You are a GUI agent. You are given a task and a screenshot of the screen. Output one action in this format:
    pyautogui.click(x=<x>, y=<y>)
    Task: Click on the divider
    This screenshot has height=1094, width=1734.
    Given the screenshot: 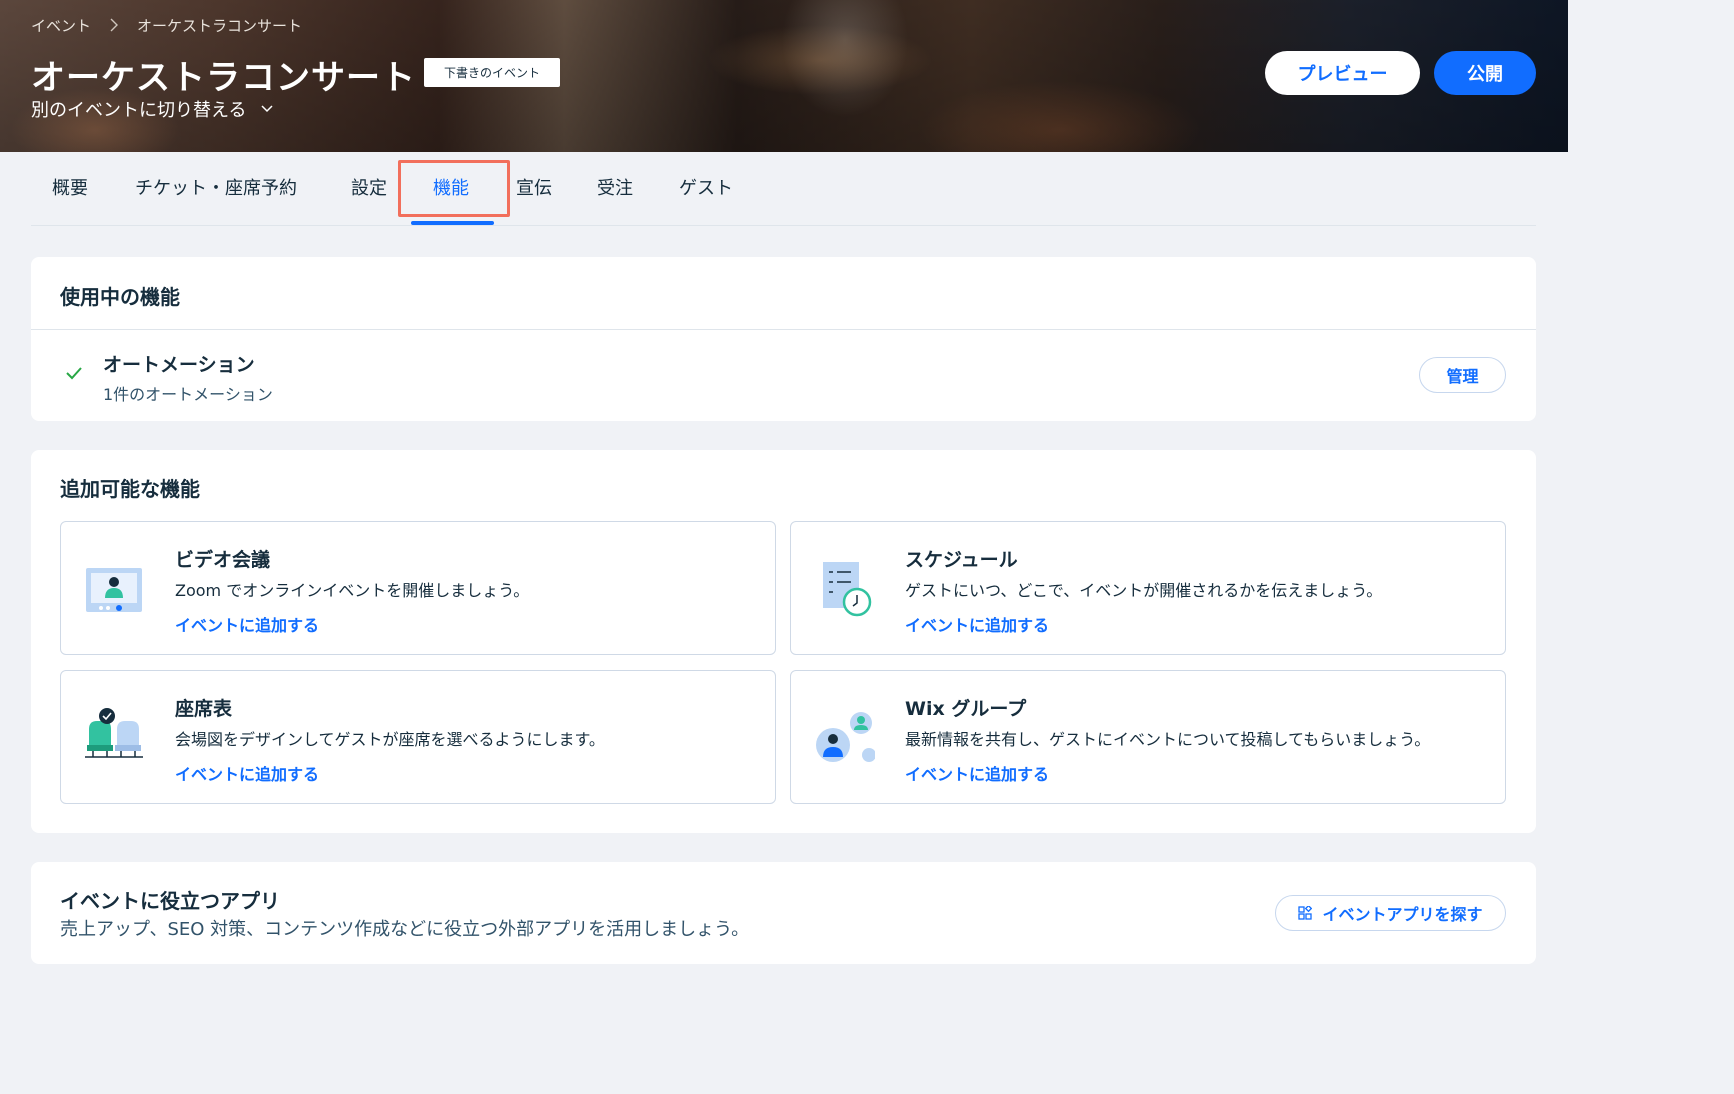 What is the action you would take?
    pyautogui.click(x=783, y=329)
    